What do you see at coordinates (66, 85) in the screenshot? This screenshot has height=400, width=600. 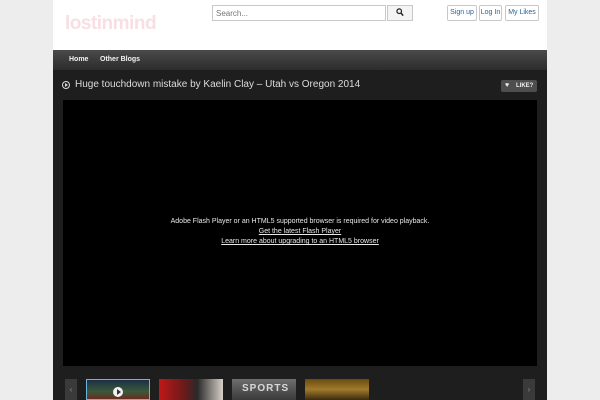 I see `play-circle-icon` at bounding box center [66, 85].